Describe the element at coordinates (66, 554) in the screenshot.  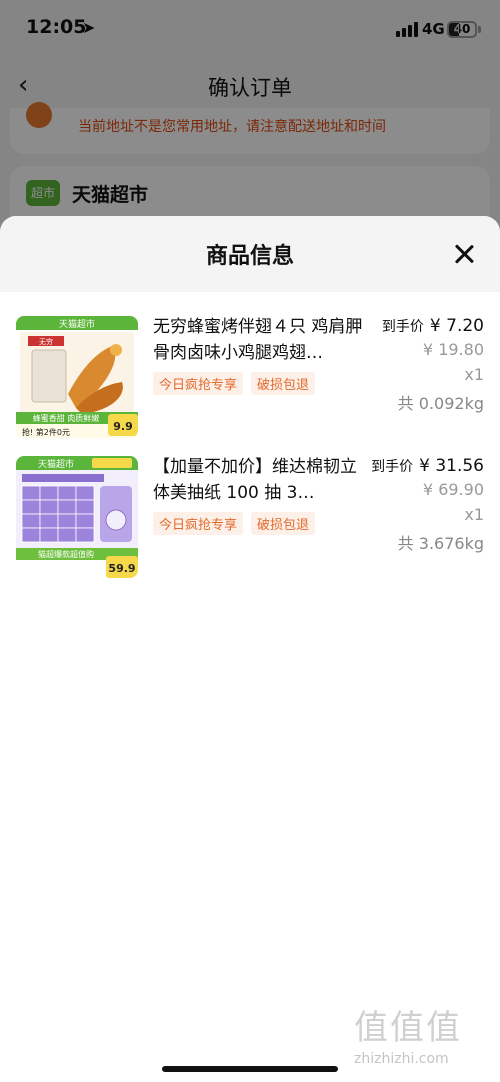
I see `thumb-promo: 猫超爆款超值购` at that location.